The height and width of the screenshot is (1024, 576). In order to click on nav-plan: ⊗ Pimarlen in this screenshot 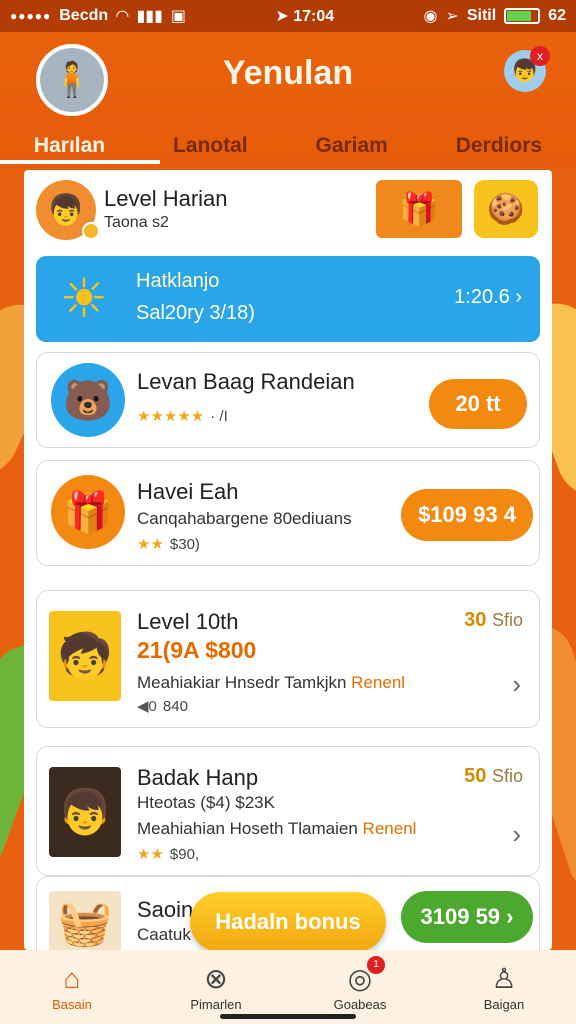, I will do `click(216, 987)`.